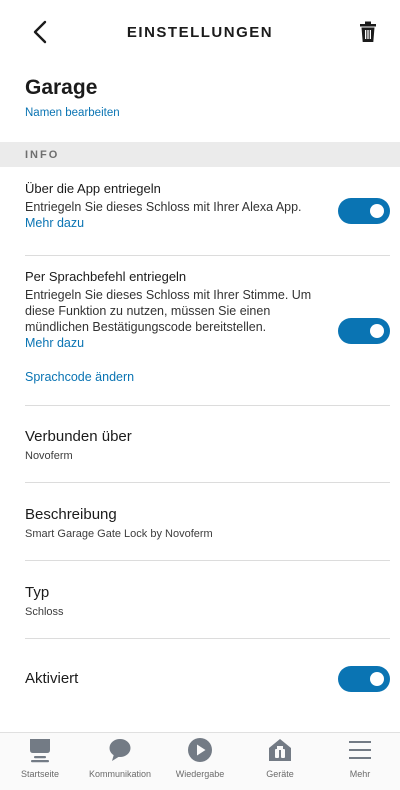  What do you see at coordinates (364, 331) in the screenshot?
I see `voice-unlock-toggle` at bounding box center [364, 331].